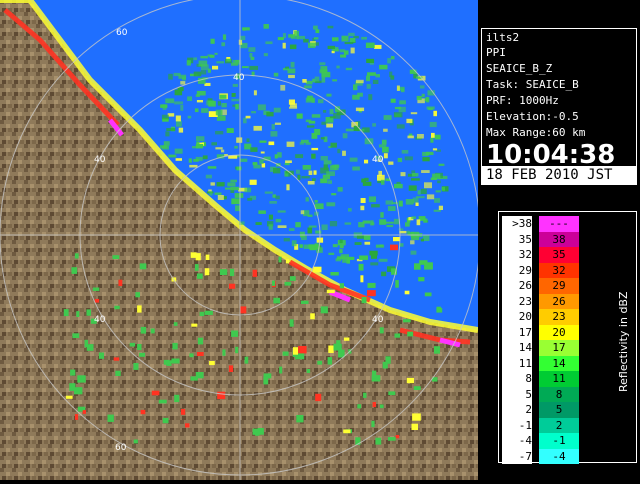 The height and width of the screenshot is (484, 640). Describe the element at coordinates (540, 301) in the screenshot. I see `legend-row: 23 26` at that location.